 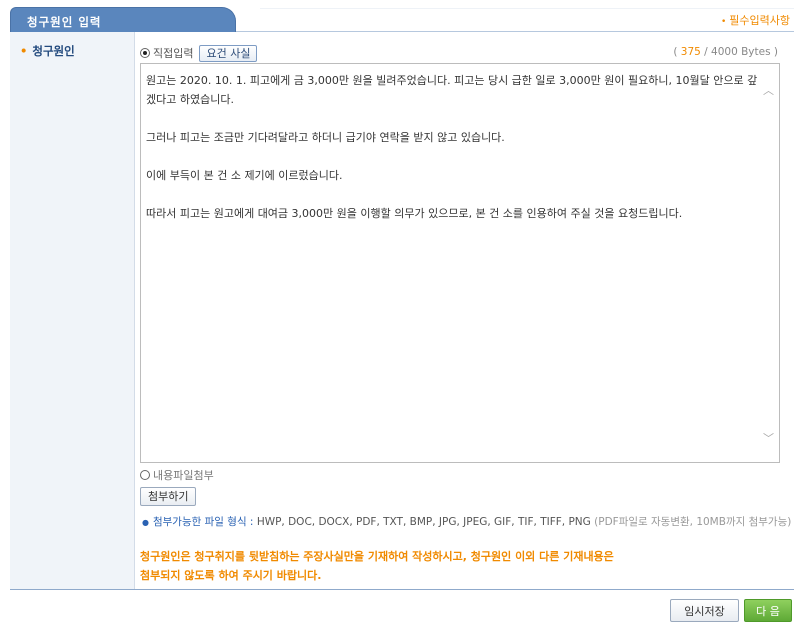 I want to click on direct-input-row: 직접입력 요건 사실, so click(x=199, y=53).